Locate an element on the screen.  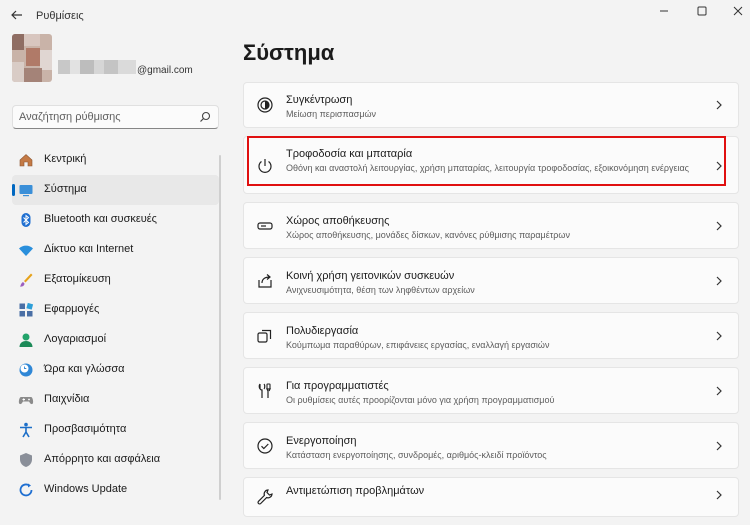
sidebar-item-network: Δίκτυο και Internet is located at coordinates (115, 250).